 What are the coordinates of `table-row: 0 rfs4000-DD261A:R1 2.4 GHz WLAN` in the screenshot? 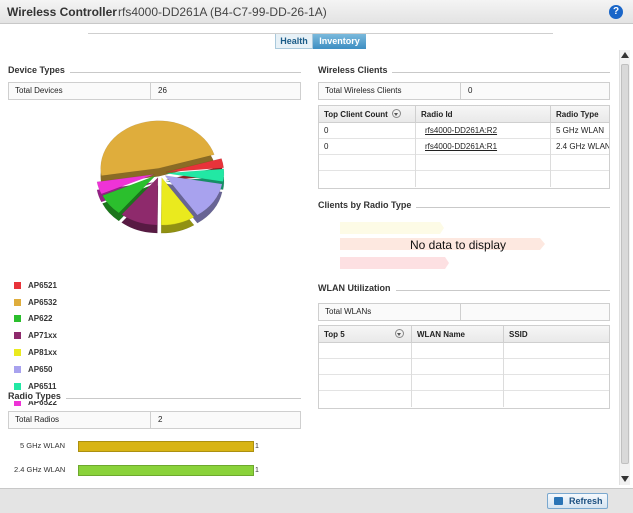 It's located at (464, 147).